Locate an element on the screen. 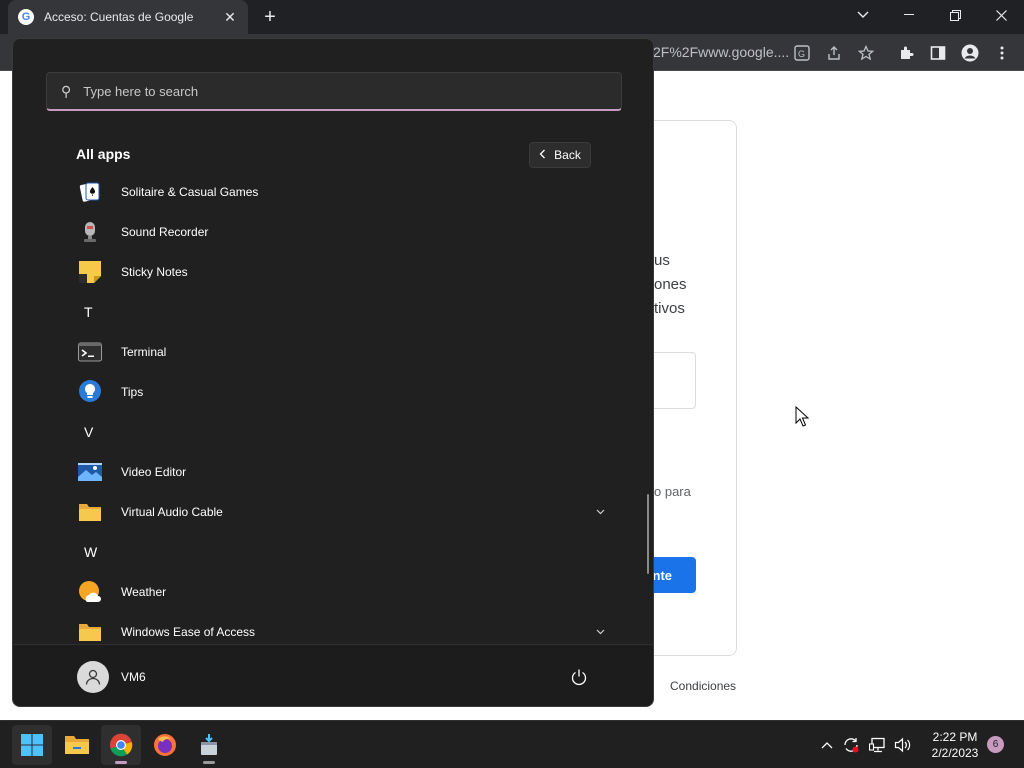 This screenshot has width=1024, height=768. firefox-icon is located at coordinates (165, 745).